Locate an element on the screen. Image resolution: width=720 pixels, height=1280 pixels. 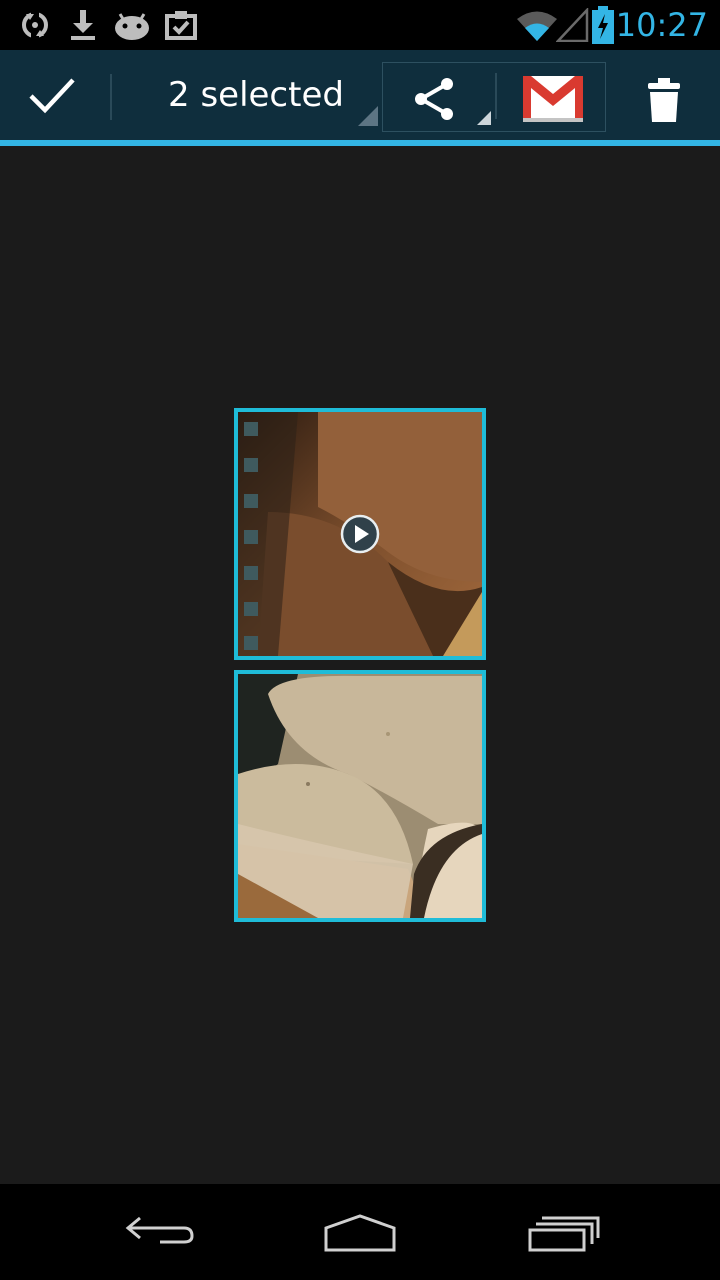
photo-image is located at coordinates (360, 796).